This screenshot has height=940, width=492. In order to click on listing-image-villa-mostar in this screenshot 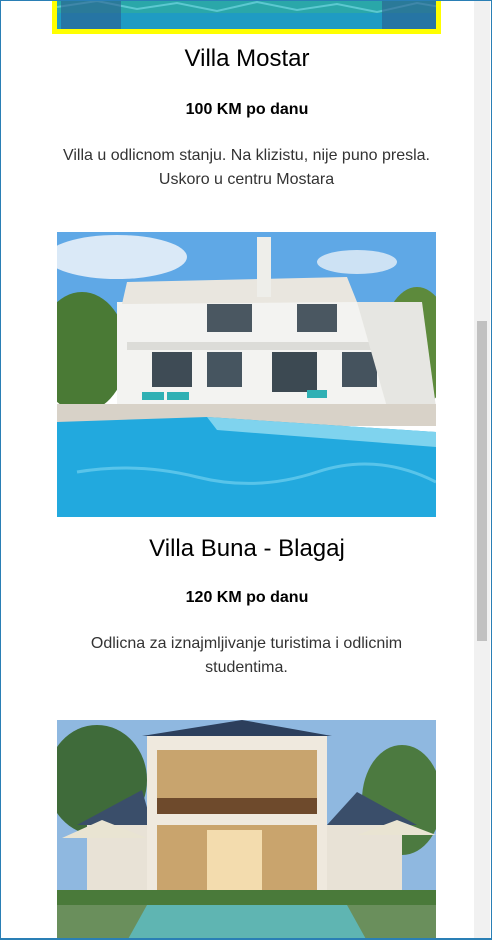, I will do `click(246, 17)`.